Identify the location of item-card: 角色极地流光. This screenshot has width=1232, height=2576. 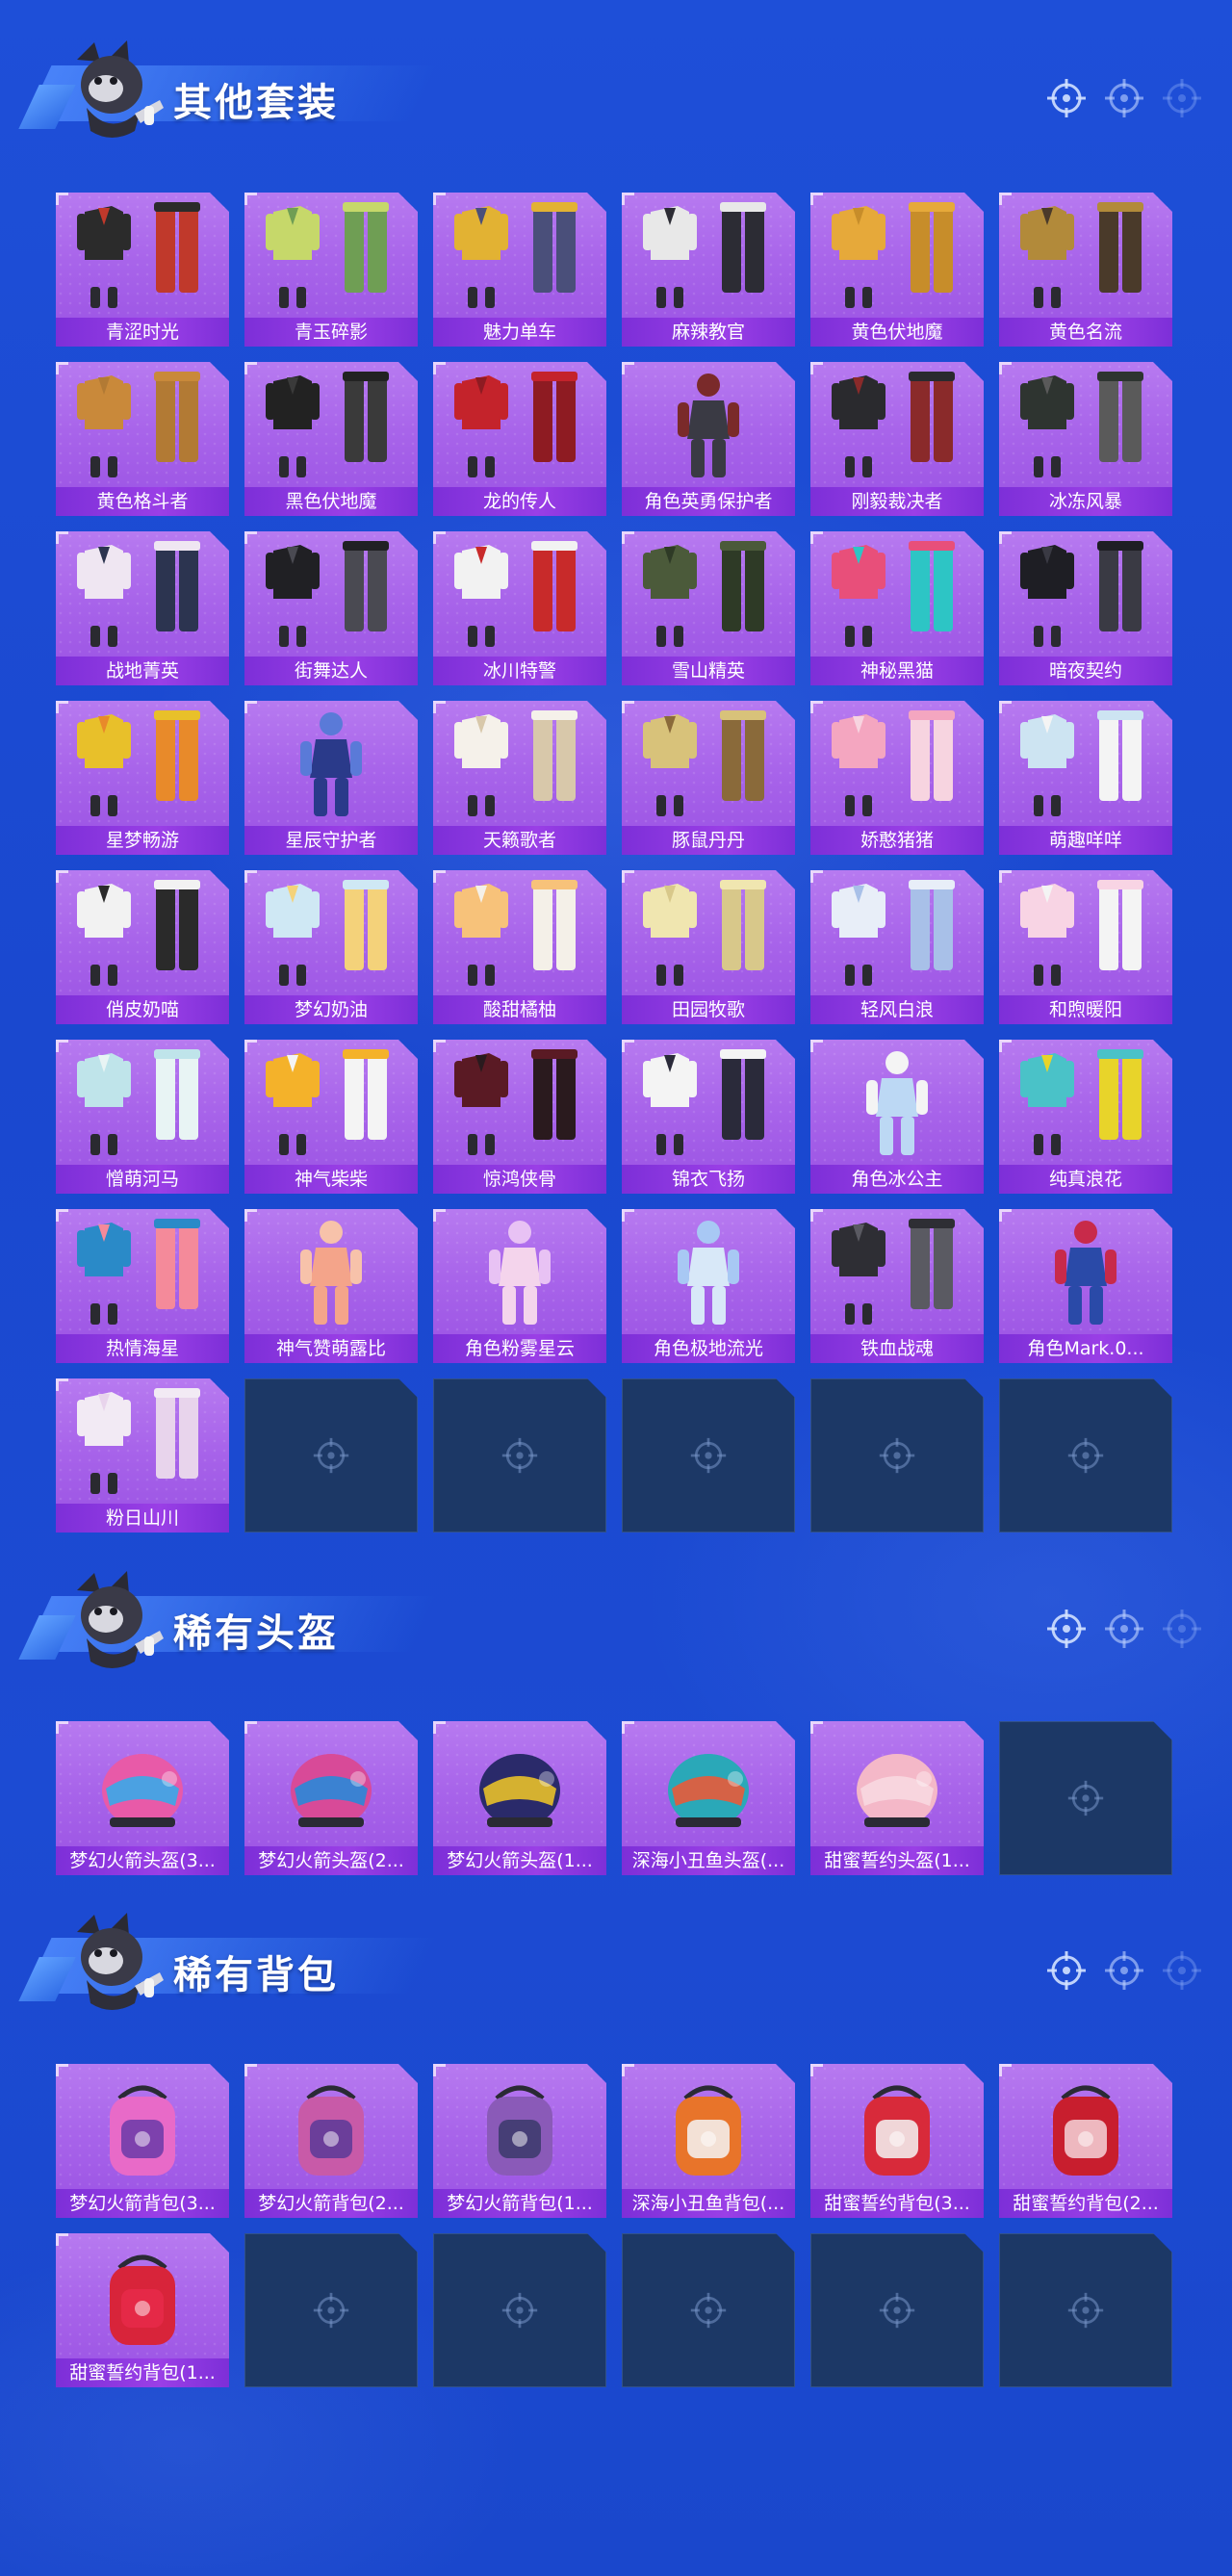
(708, 1286).